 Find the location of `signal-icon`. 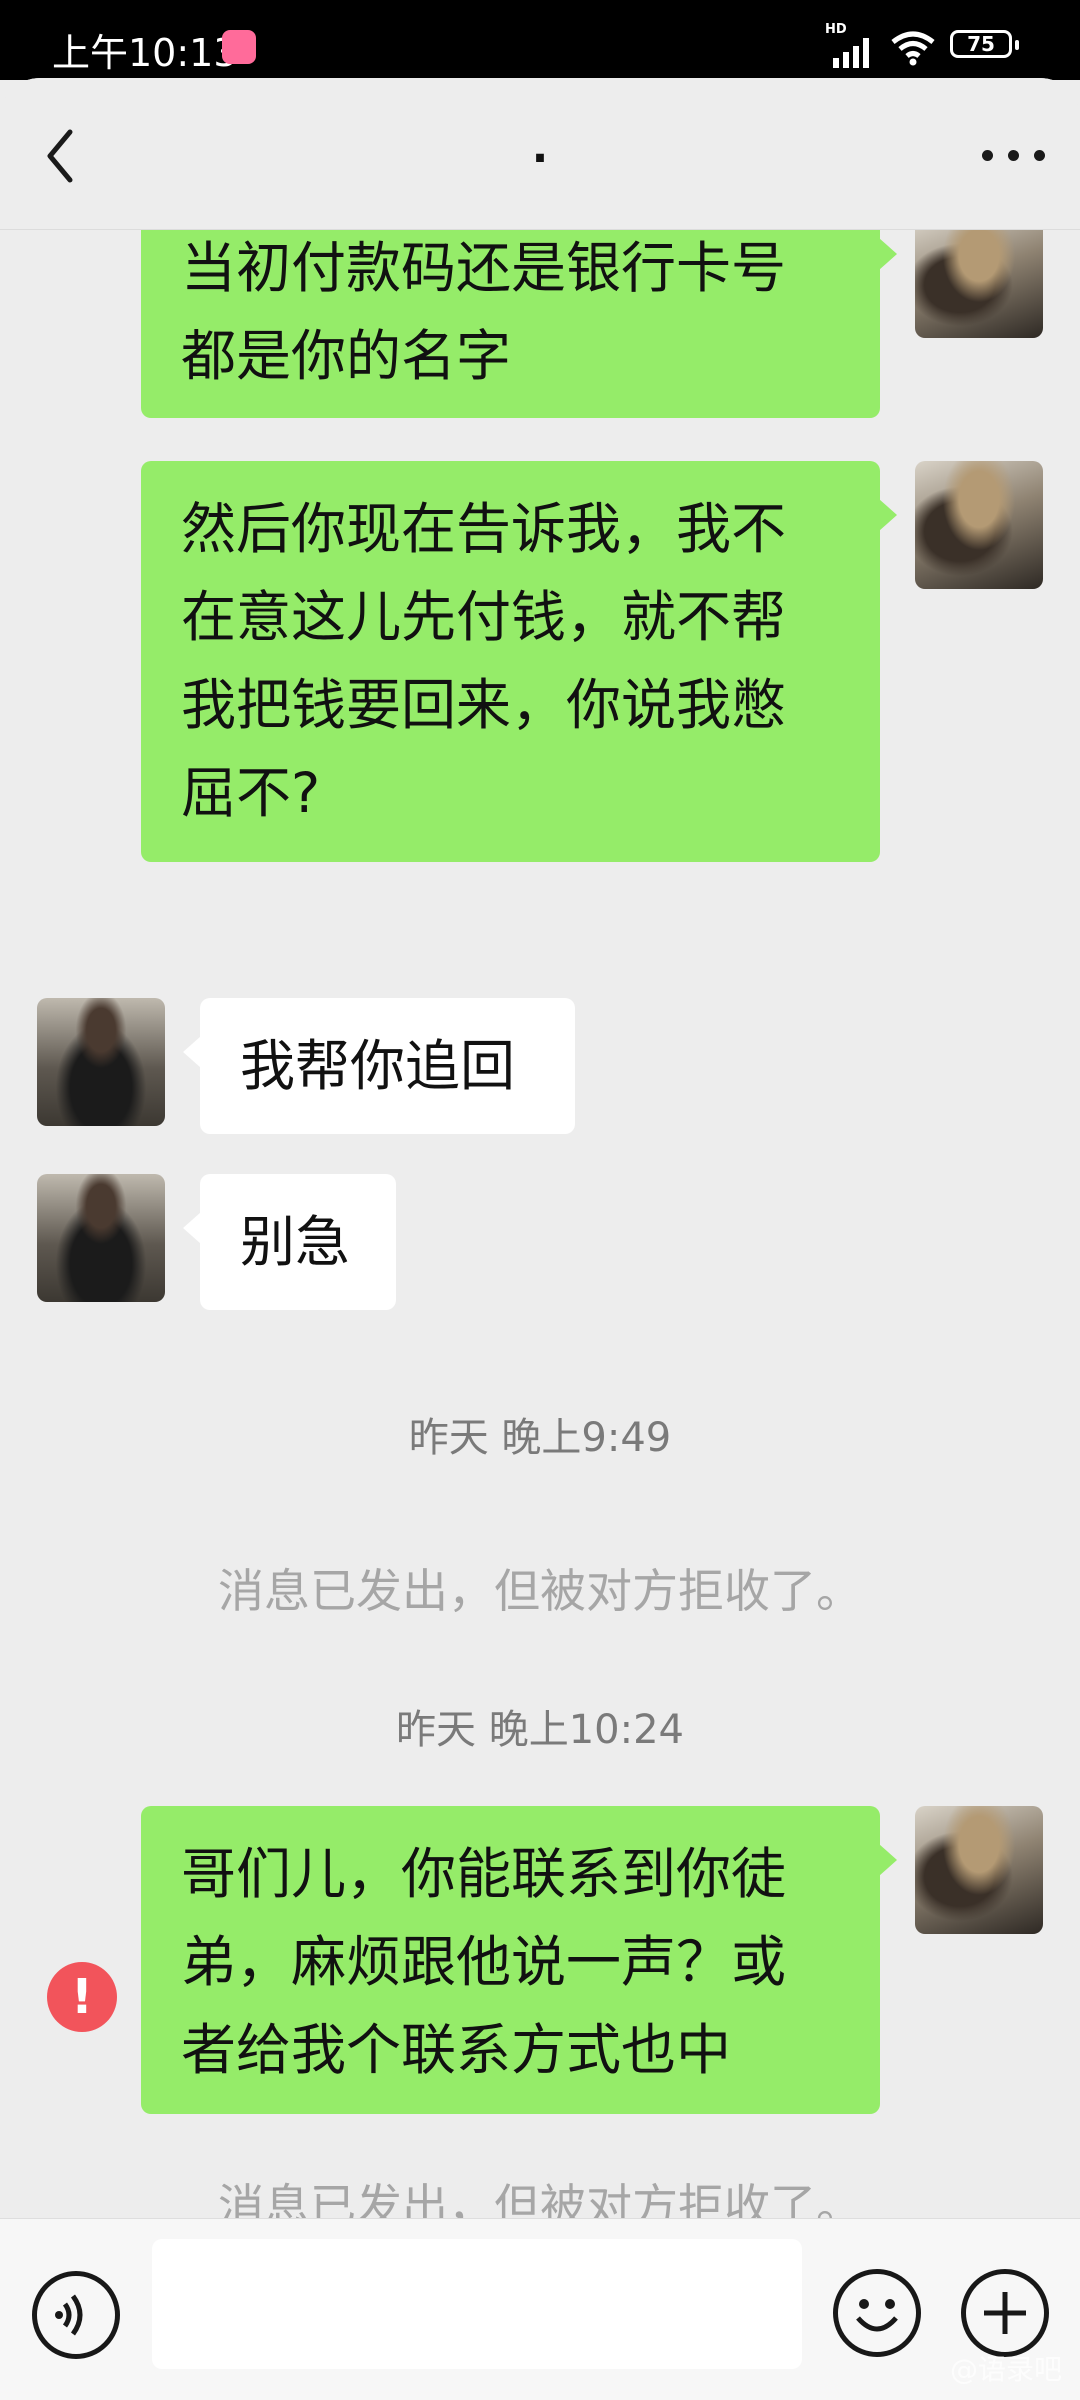

signal-icon is located at coordinates (855, 53).